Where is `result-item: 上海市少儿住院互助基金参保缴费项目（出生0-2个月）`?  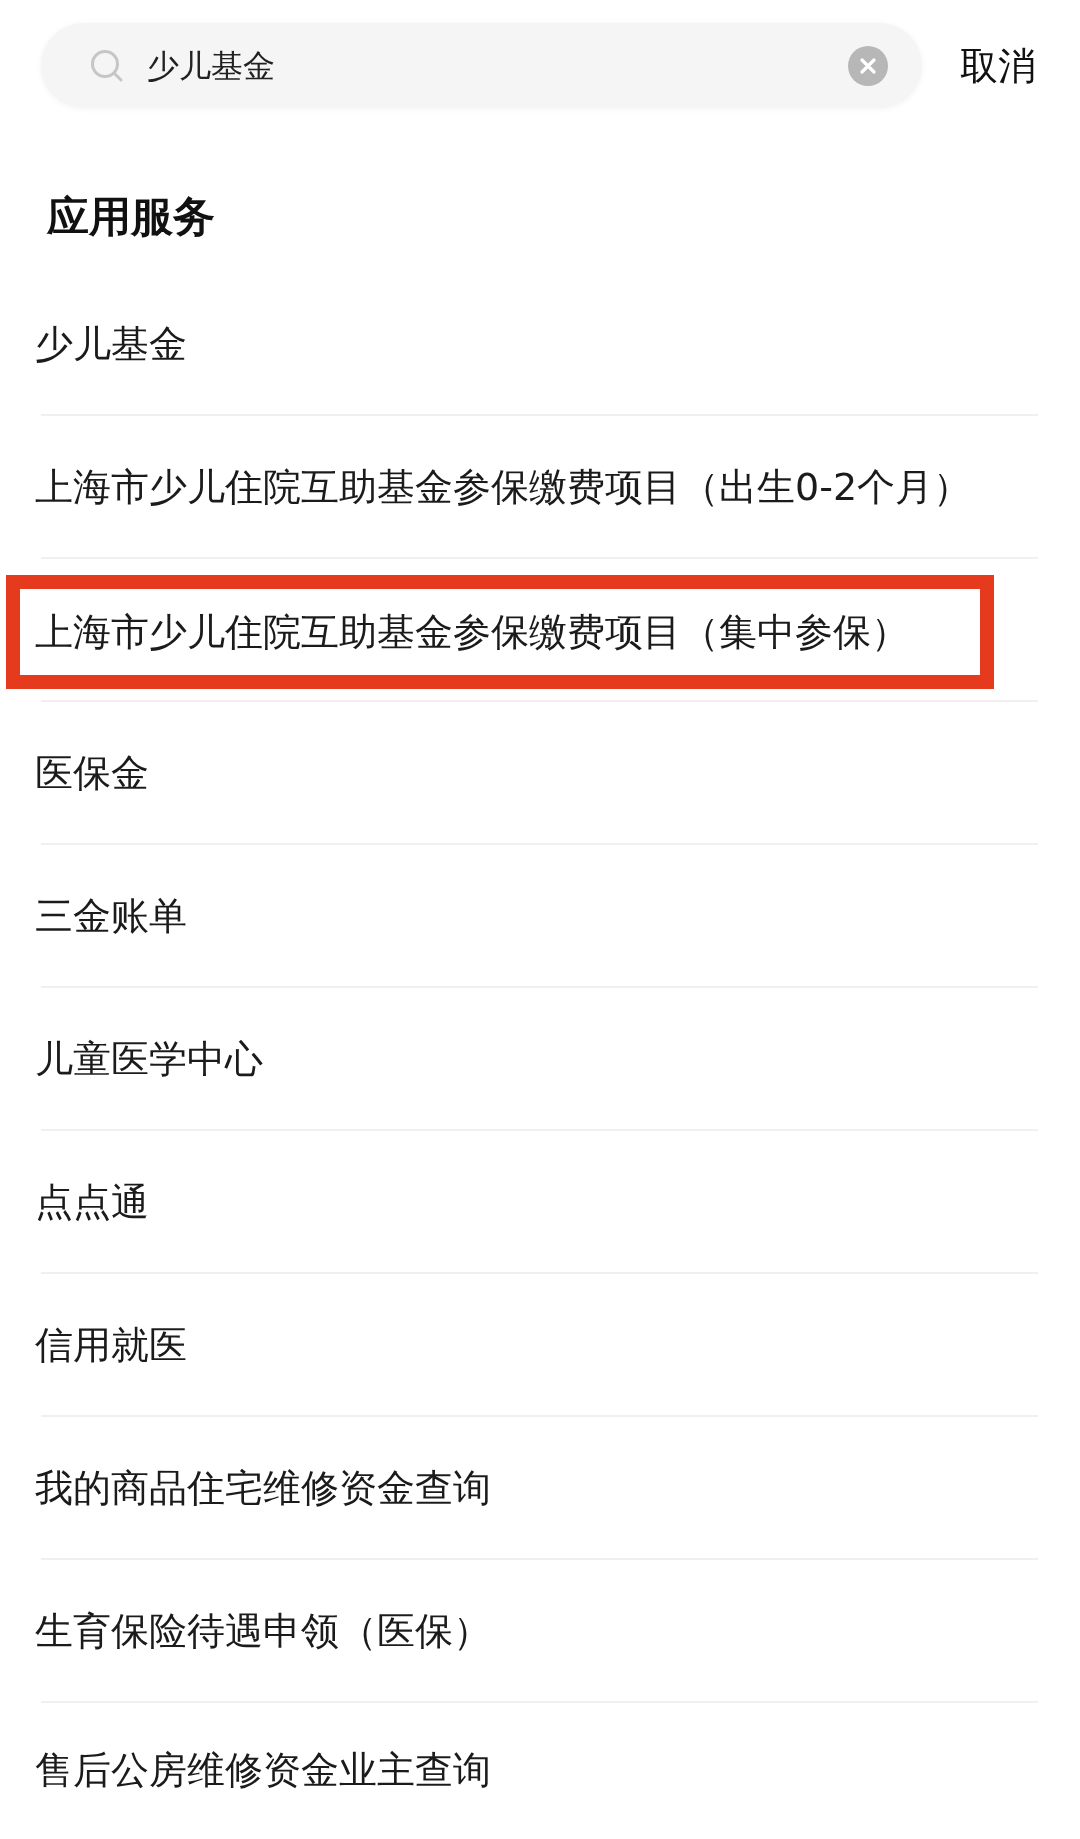
result-item: 上海市少儿住院互助基金参保缴费项目（出生0-2个月） is located at coordinates (503, 486).